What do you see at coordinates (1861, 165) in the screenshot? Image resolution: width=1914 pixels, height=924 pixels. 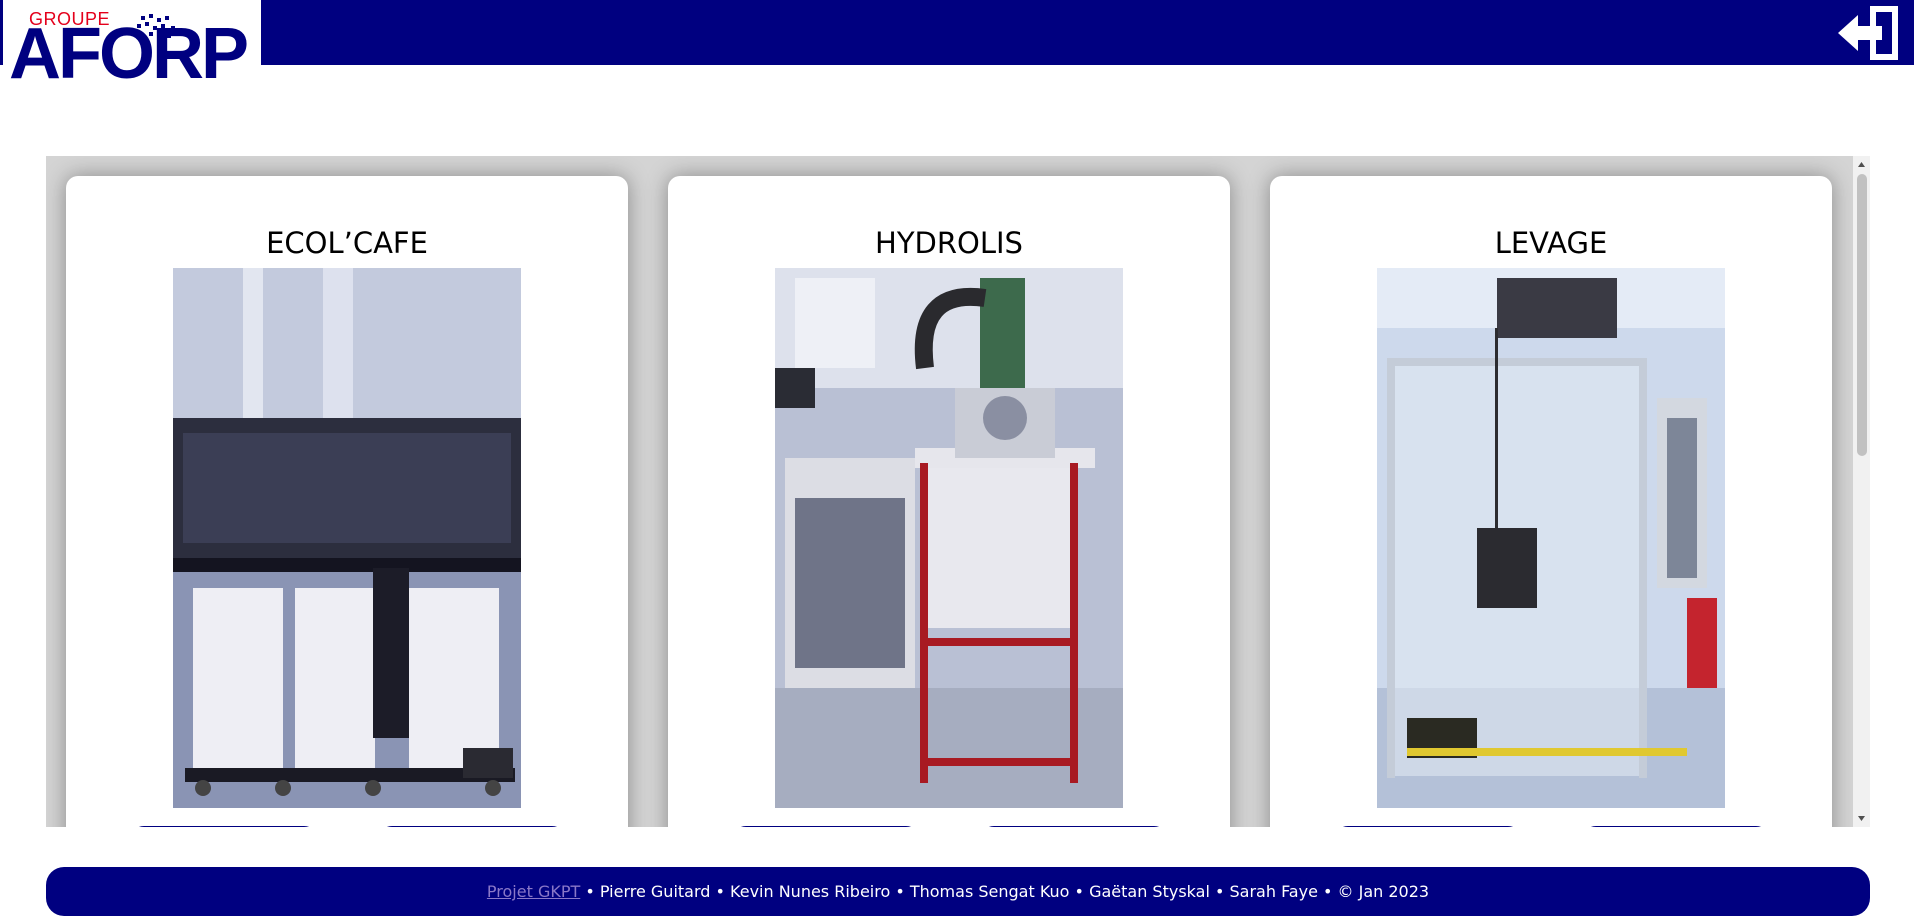 I see `scroll-up-arrow-icon` at bounding box center [1861, 165].